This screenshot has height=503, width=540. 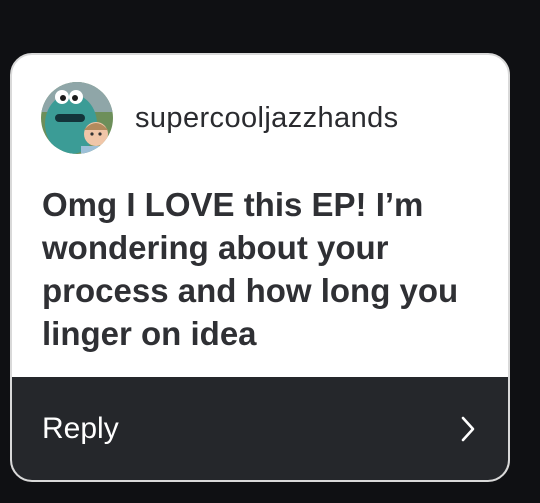 I want to click on avatar, so click(x=77, y=118).